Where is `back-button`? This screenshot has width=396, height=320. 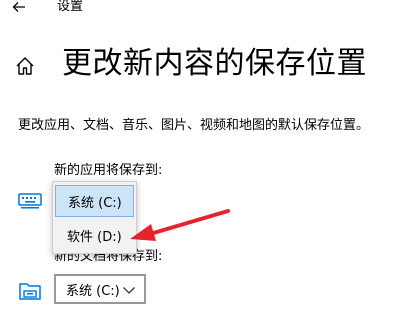
back-button is located at coordinates (19, 7).